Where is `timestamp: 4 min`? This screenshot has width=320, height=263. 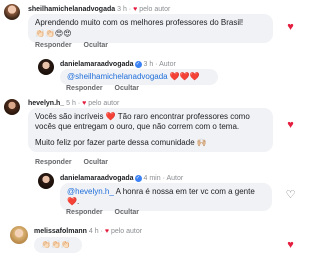 timestamp: 4 min is located at coordinates (152, 178).